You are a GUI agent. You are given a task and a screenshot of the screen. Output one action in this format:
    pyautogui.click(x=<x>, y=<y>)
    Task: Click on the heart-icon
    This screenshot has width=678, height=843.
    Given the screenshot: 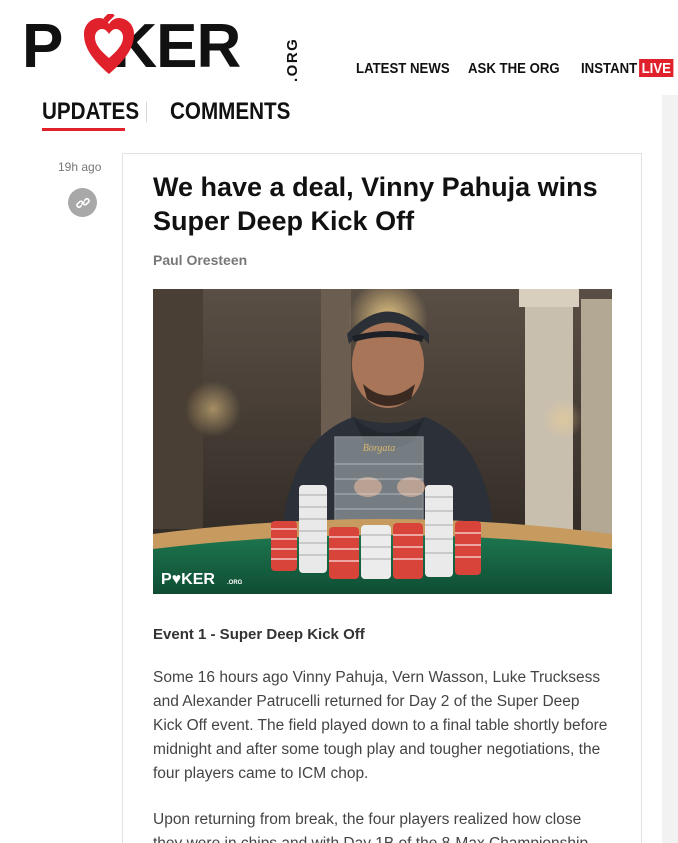 What is the action you would take?
    pyautogui.click(x=109, y=44)
    